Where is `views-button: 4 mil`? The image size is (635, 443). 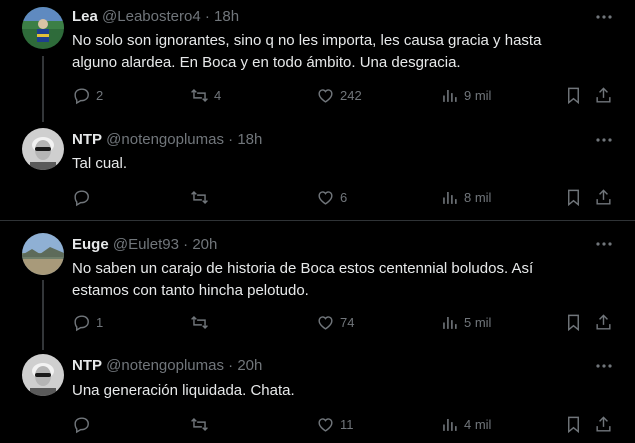
views-button: 4 mil is located at coordinates (465, 424).